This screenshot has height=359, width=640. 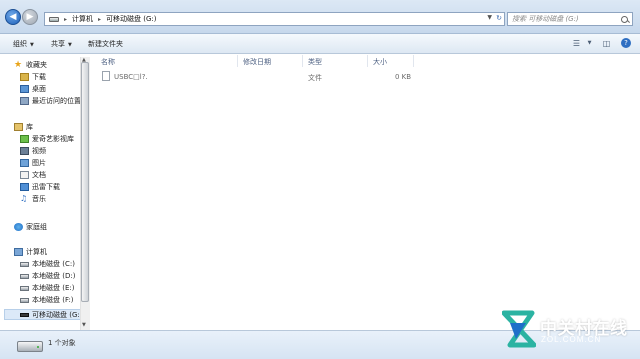 What do you see at coordinates (519, 329) in the screenshot?
I see `zol-logo-icon` at bounding box center [519, 329].